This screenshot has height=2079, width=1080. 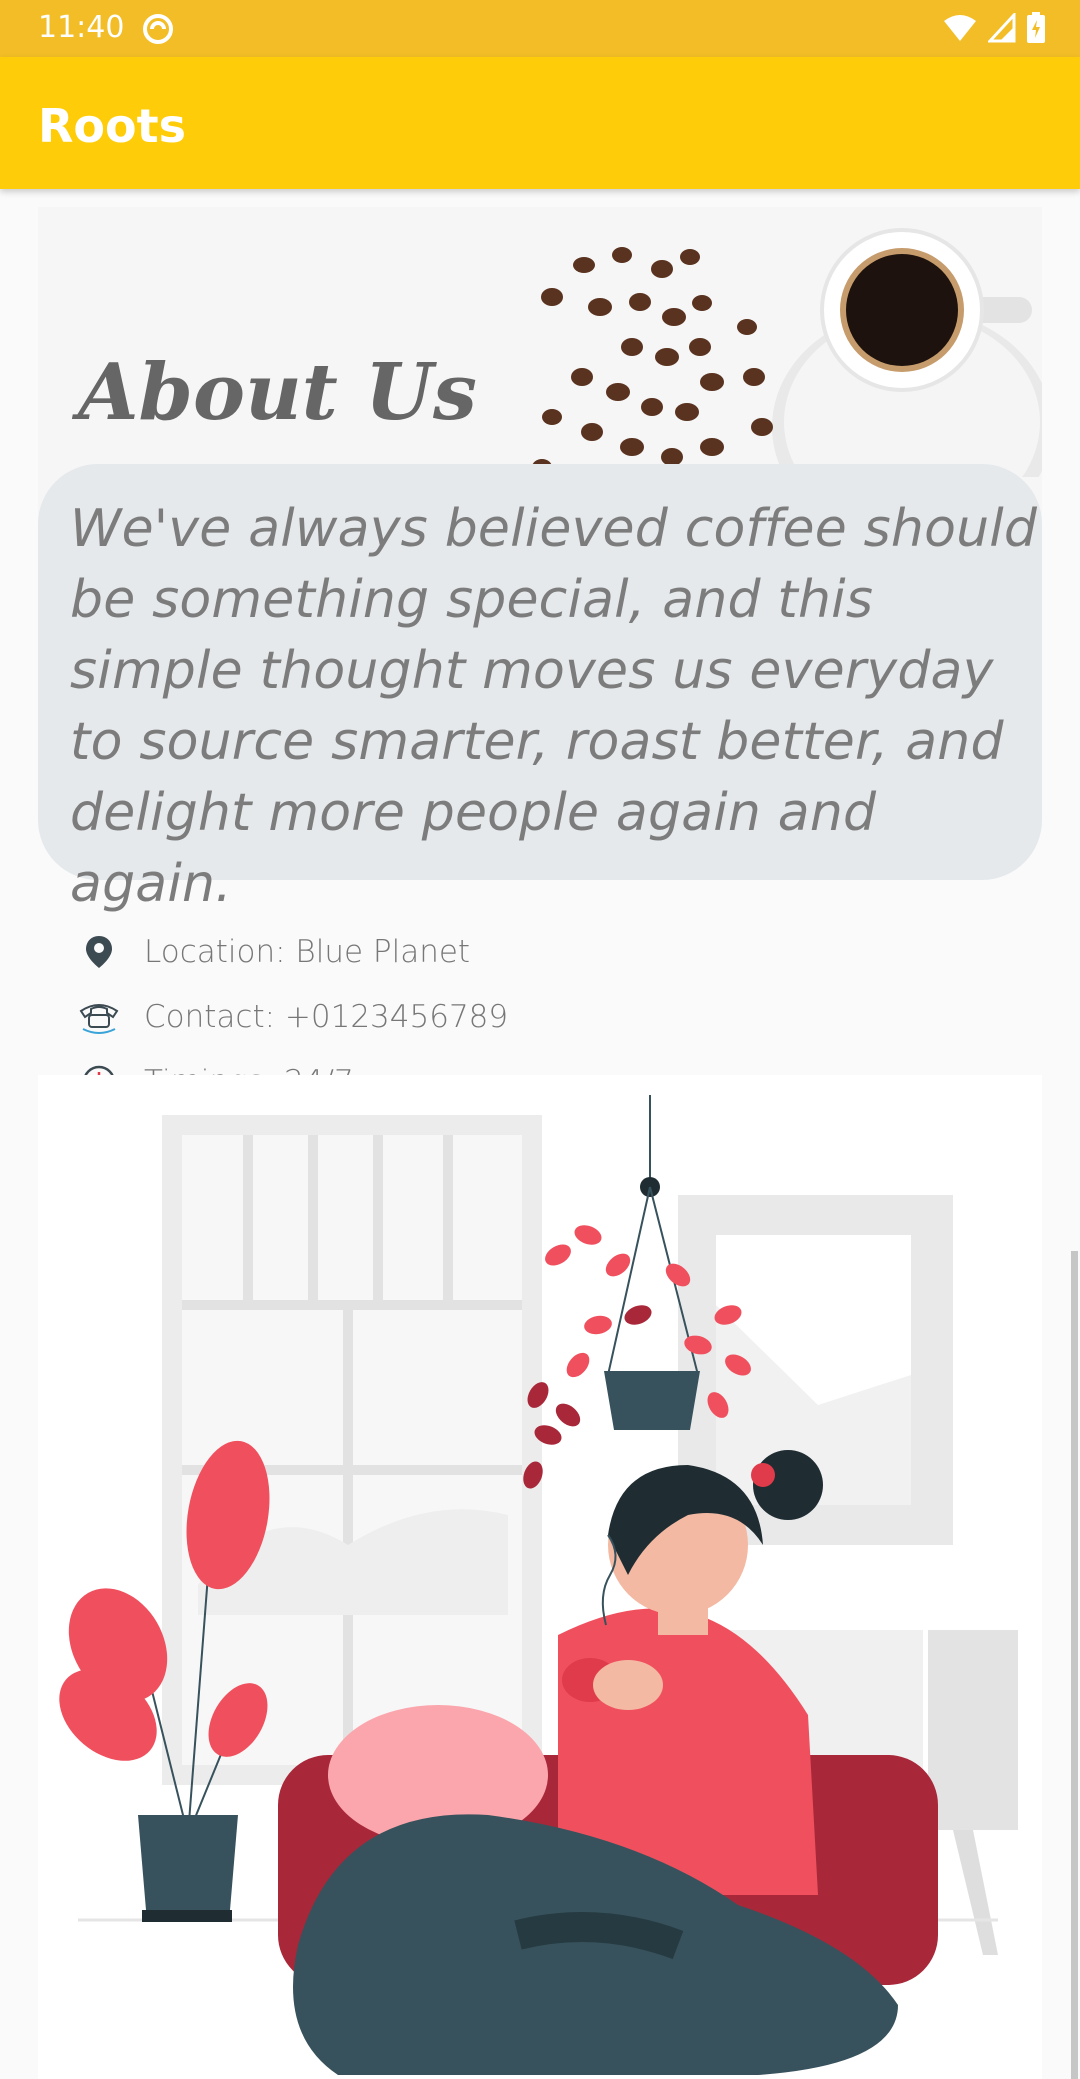 What do you see at coordinates (158, 29) in the screenshot?
I see `do-not-disturb-icon` at bounding box center [158, 29].